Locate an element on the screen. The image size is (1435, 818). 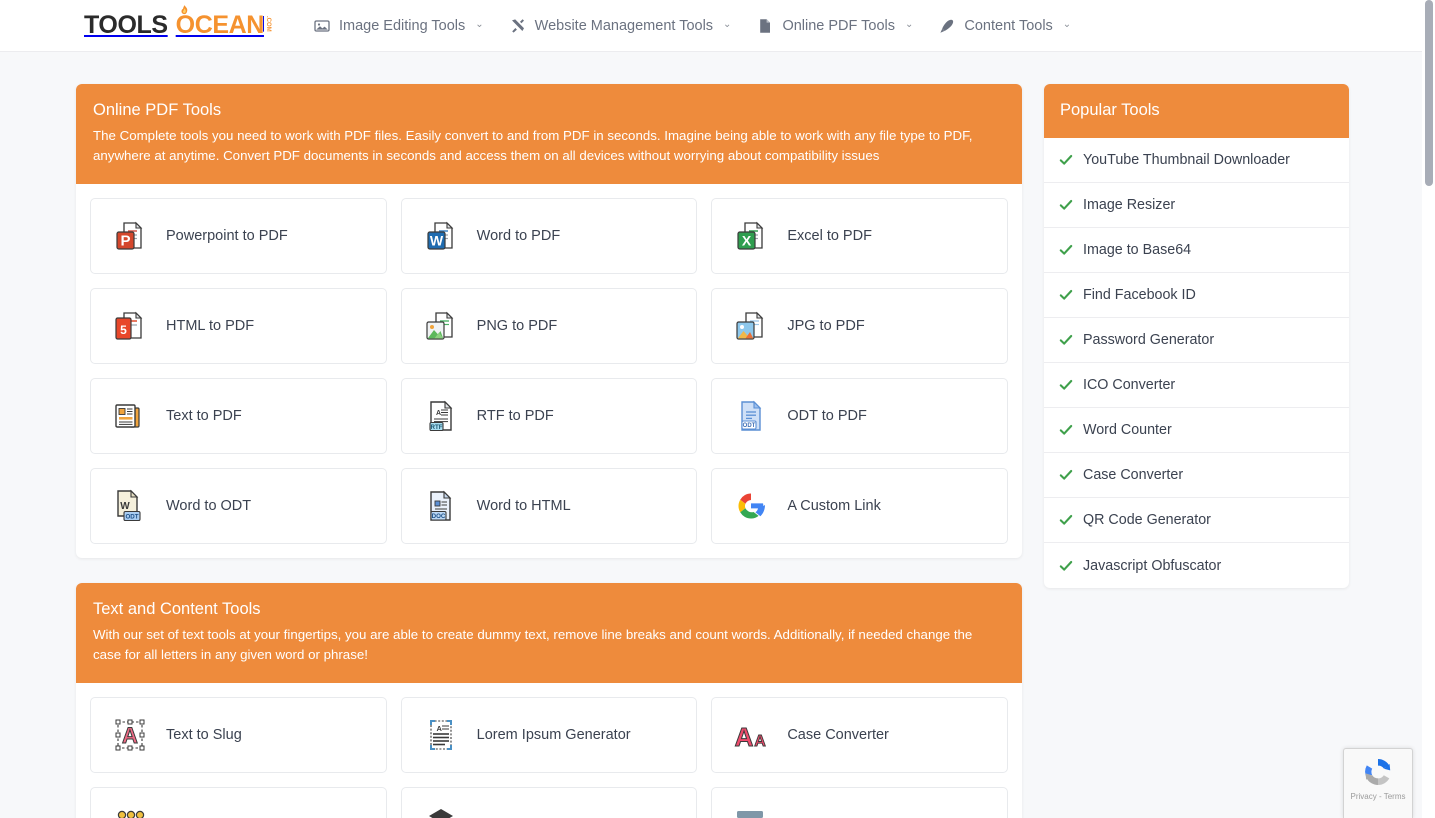
sidebar-item-label: QR Code Generator is located at coordinates (1147, 520).